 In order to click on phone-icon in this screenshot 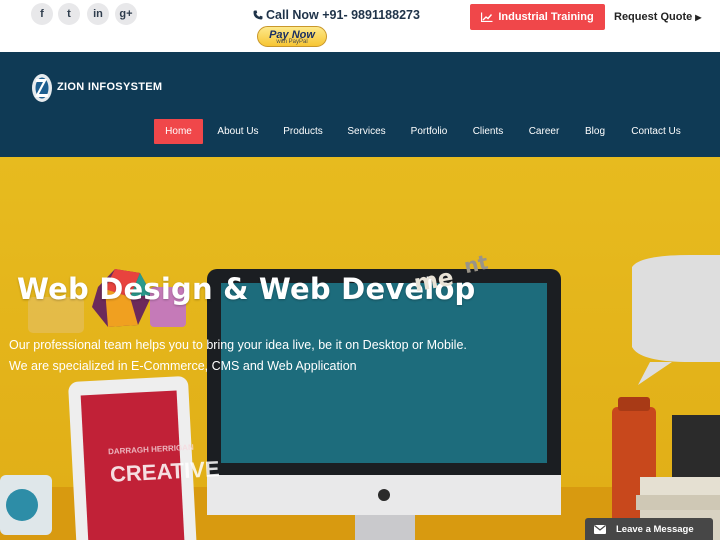, I will do `click(258, 15)`.